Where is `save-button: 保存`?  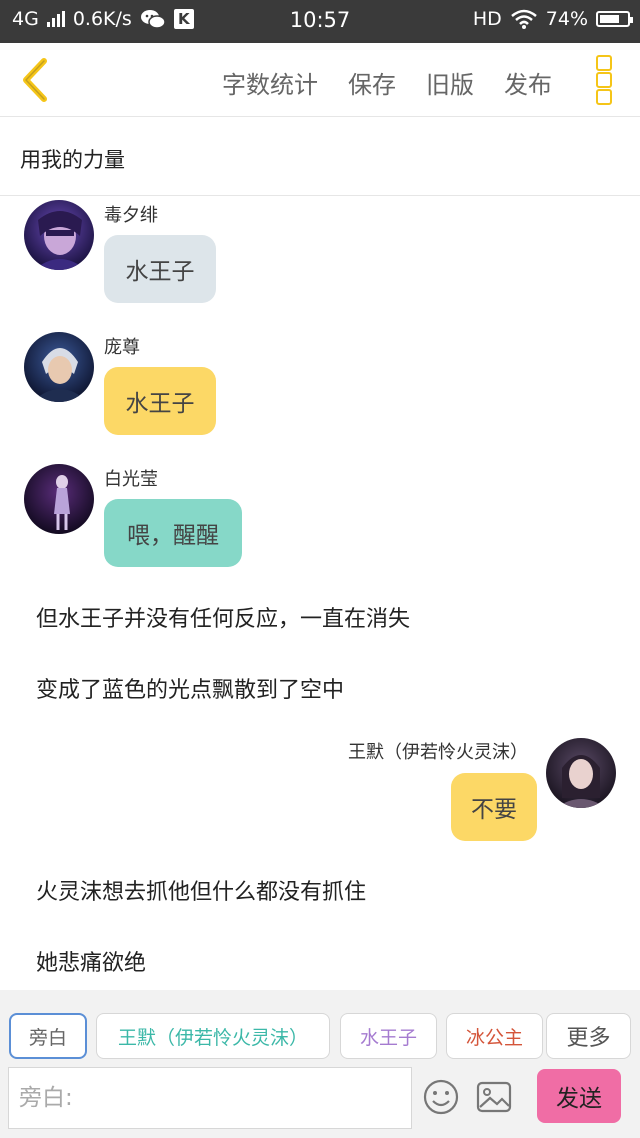 save-button: 保存 is located at coordinates (372, 82).